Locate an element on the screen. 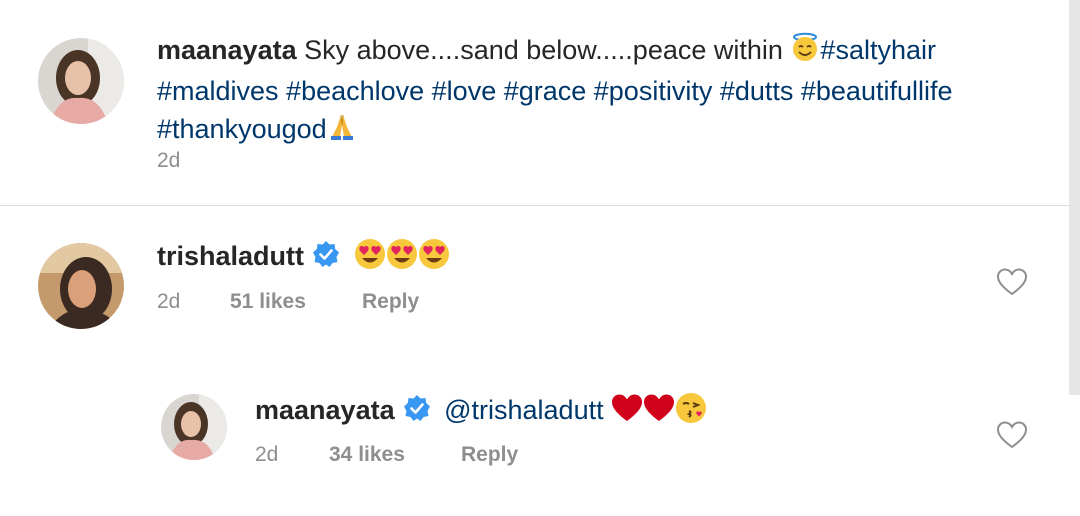 The image size is (1080, 516). comment-time: 2d is located at coordinates (169, 301).